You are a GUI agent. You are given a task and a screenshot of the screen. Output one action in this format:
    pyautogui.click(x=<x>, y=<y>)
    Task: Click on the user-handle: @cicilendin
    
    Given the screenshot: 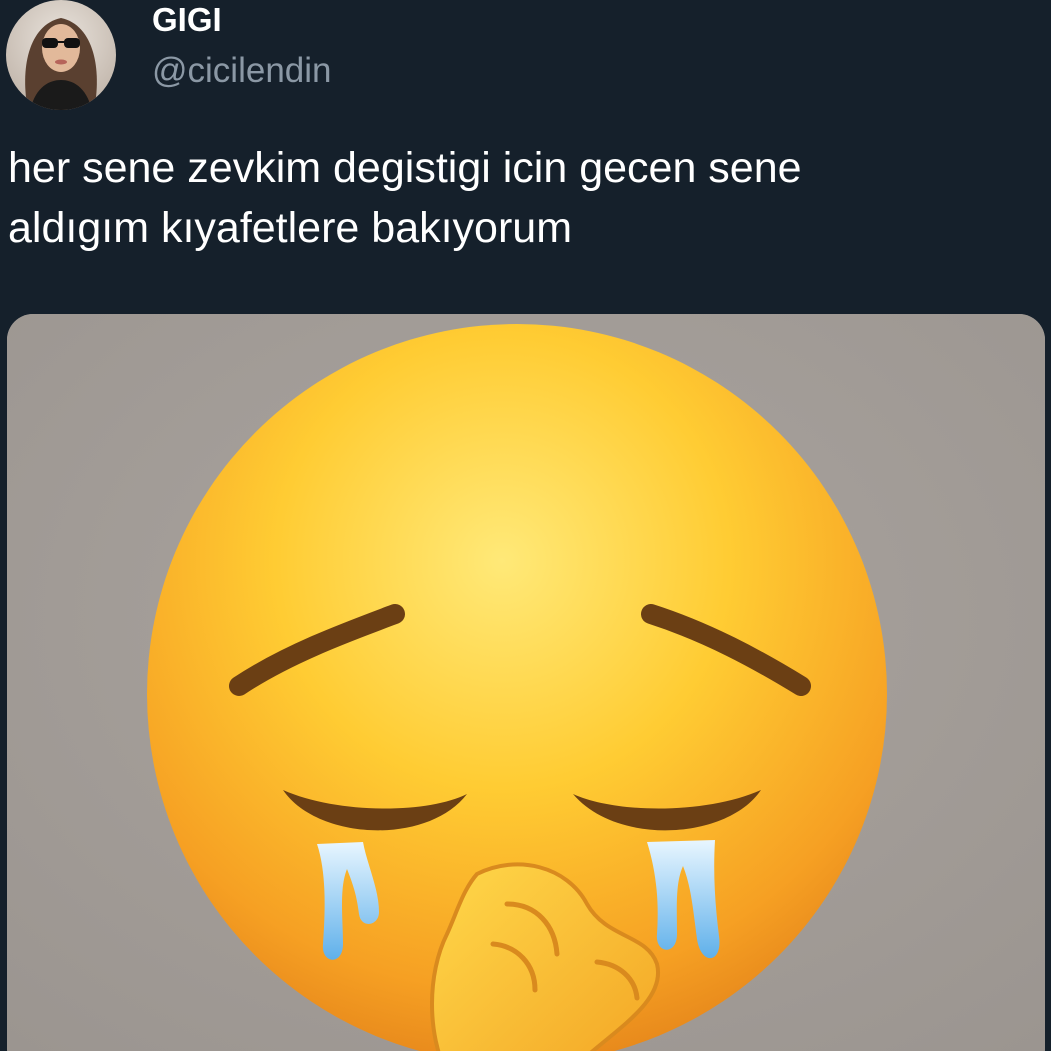 What is the action you would take?
    pyautogui.click(x=242, y=71)
    